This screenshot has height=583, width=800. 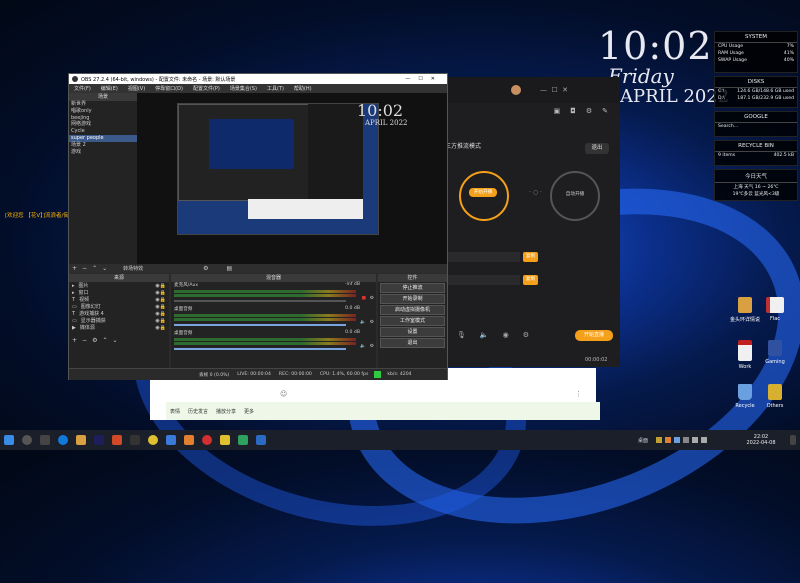 What do you see at coordinates (775, 396) in the screenshot?
I see `desktop-icon: Others` at bounding box center [775, 396].